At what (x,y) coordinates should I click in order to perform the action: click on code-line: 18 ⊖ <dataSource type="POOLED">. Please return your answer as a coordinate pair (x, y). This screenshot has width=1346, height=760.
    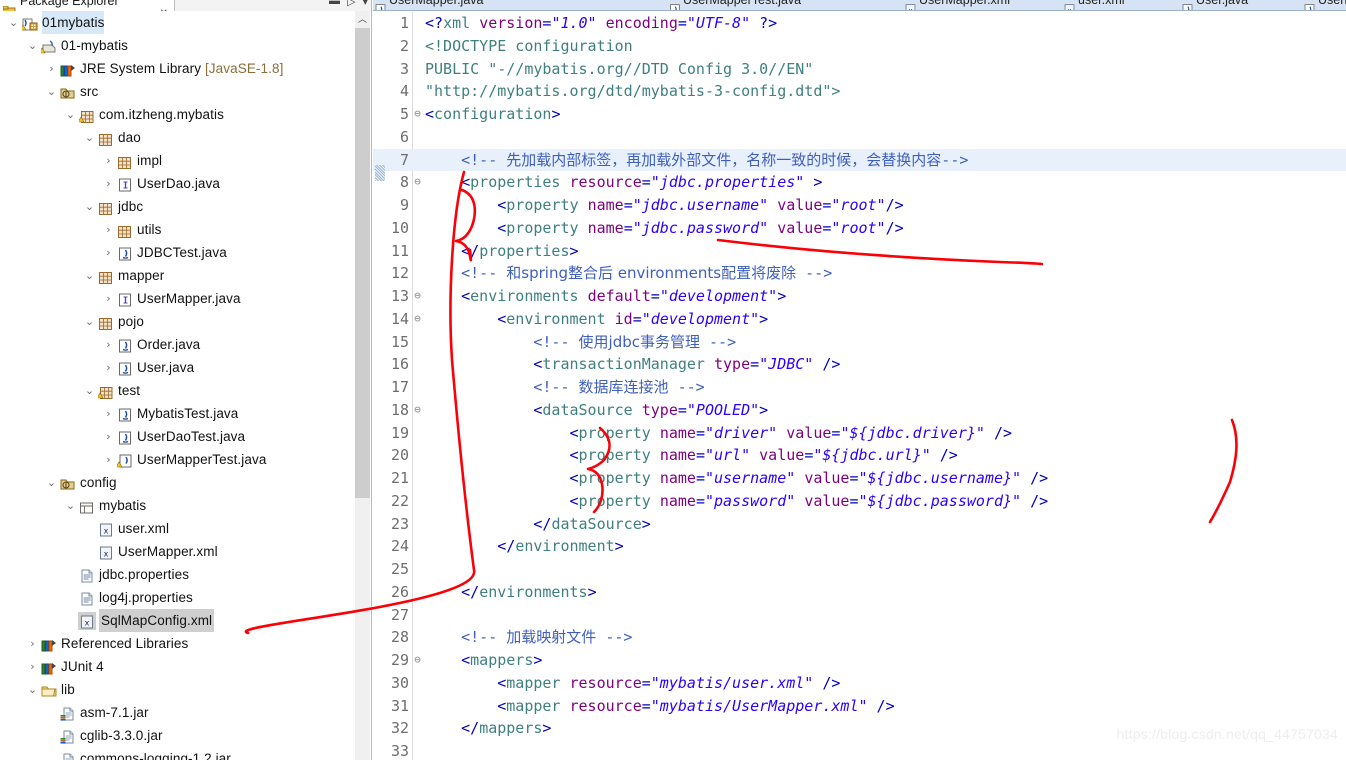
    Looking at the image, I should click on (859, 410).